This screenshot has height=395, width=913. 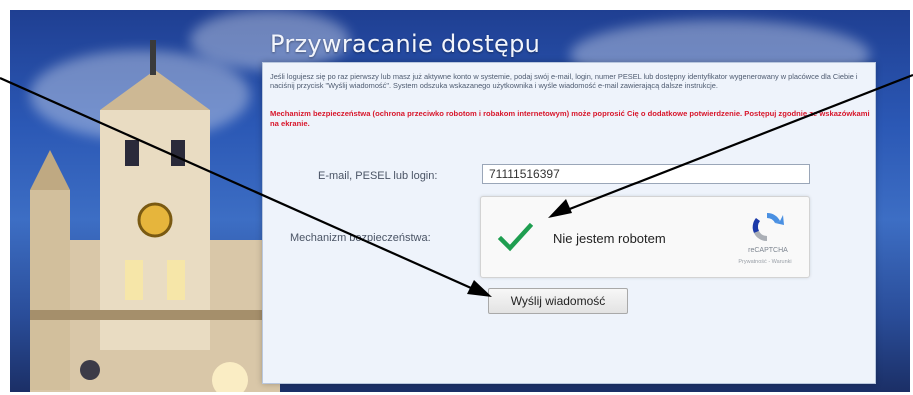 I want to click on page-title: Przywracanie dostępu, so click(x=405, y=44).